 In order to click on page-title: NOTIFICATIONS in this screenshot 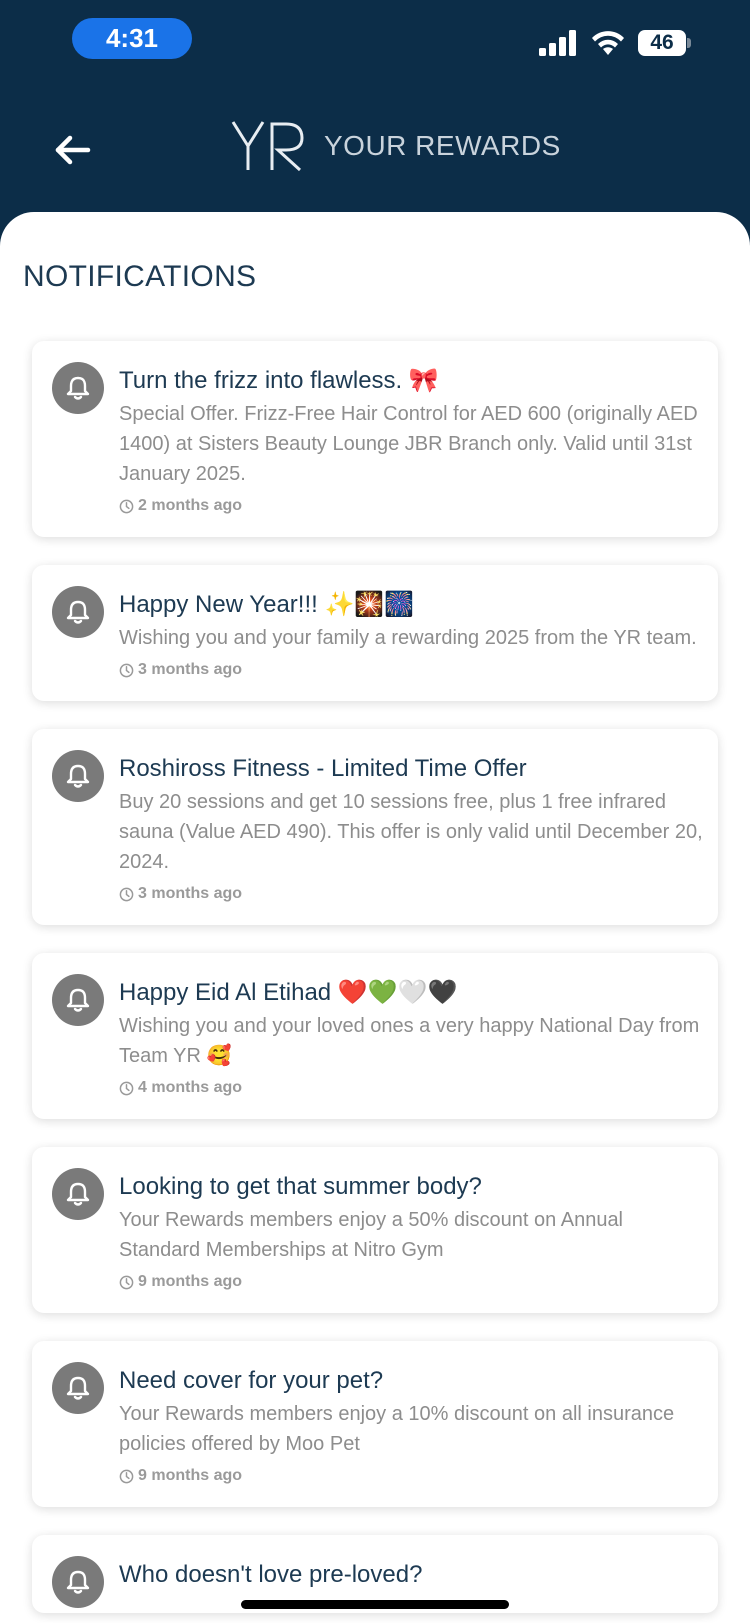, I will do `click(140, 276)`.